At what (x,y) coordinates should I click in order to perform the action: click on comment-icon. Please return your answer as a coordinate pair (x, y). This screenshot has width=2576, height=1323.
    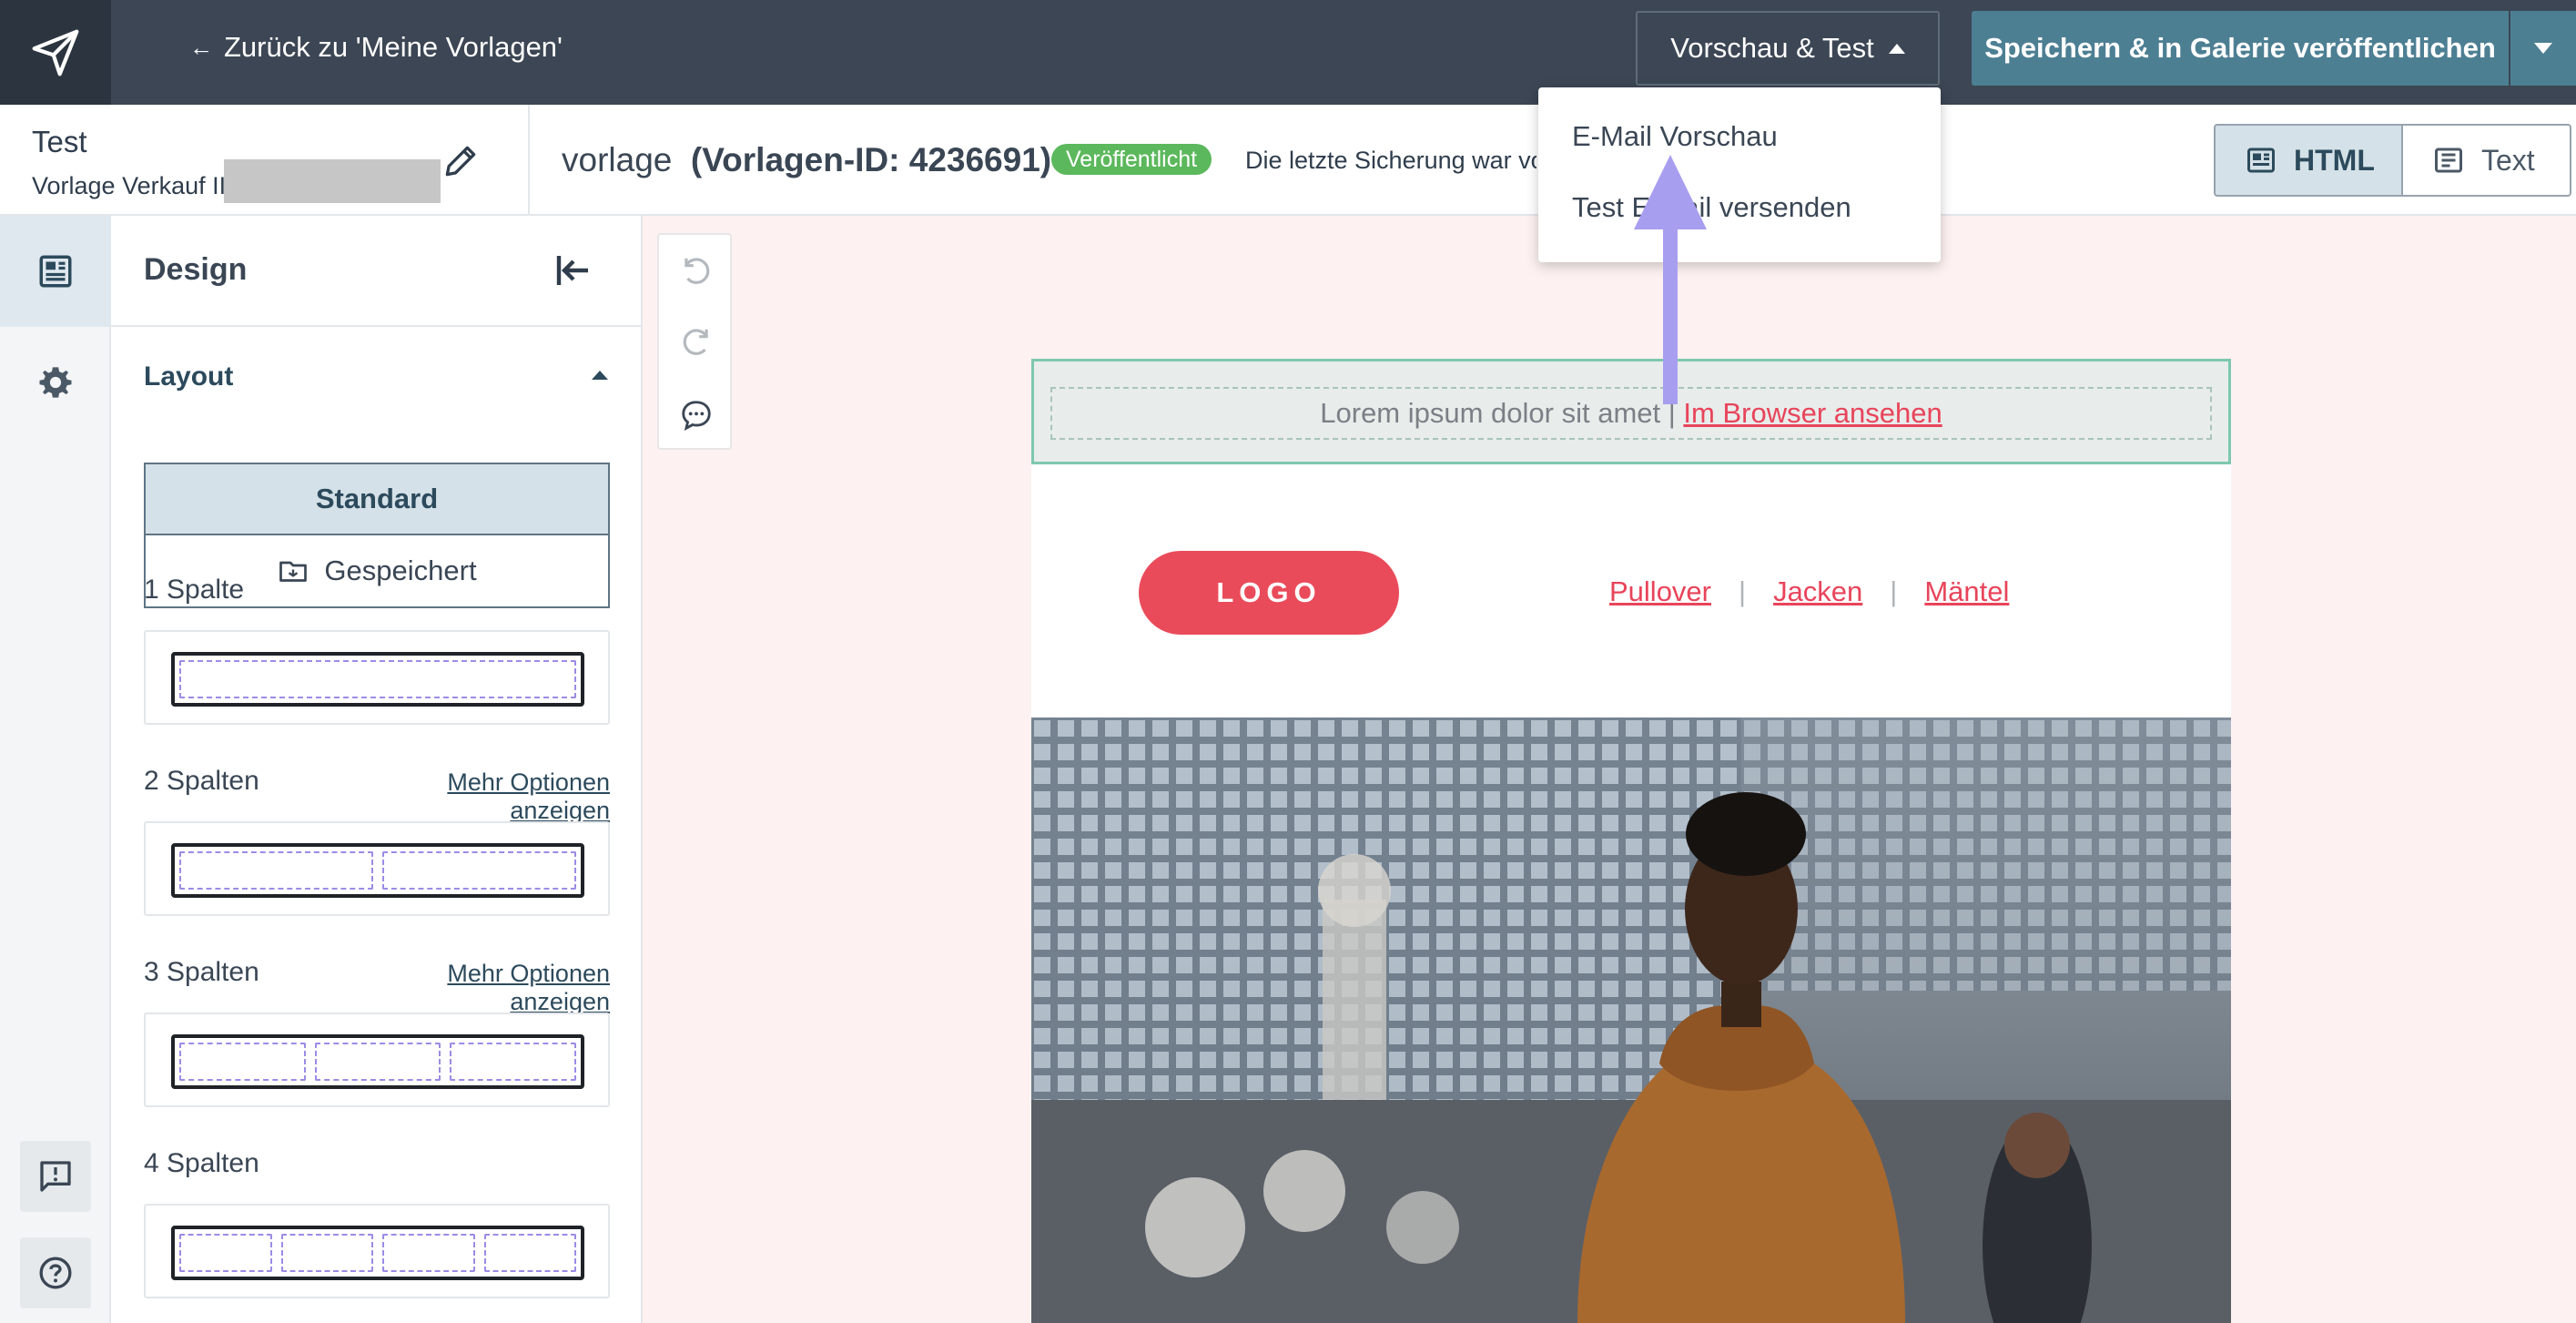
    Looking at the image, I should click on (696, 416).